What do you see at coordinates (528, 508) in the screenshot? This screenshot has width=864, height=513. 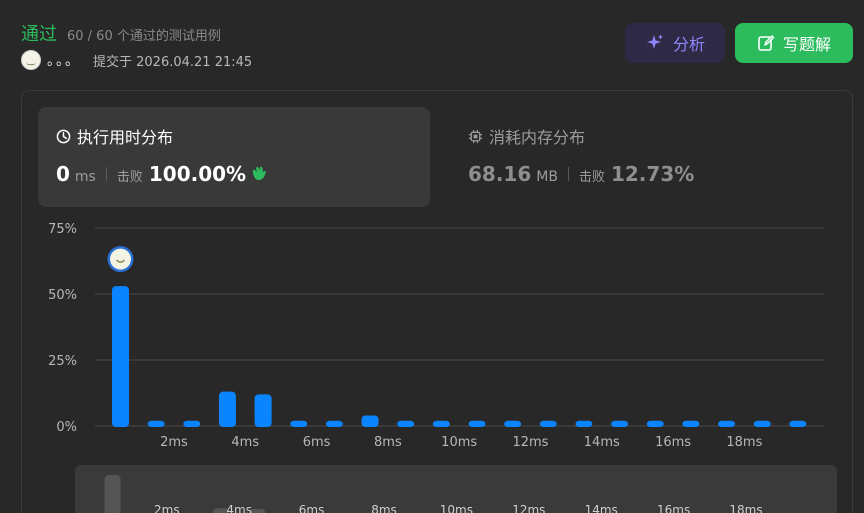 I see `navigator-label: 12ms` at bounding box center [528, 508].